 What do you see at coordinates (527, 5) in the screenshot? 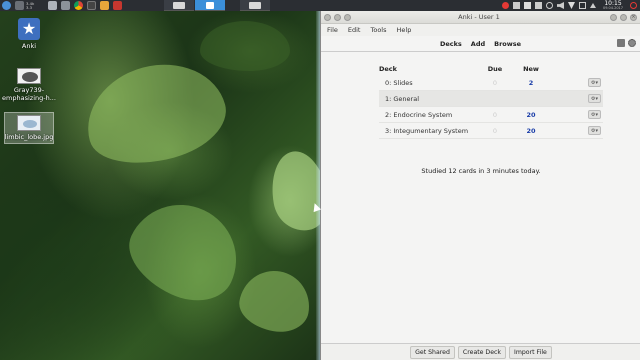
I see `book-icon` at bounding box center [527, 5].